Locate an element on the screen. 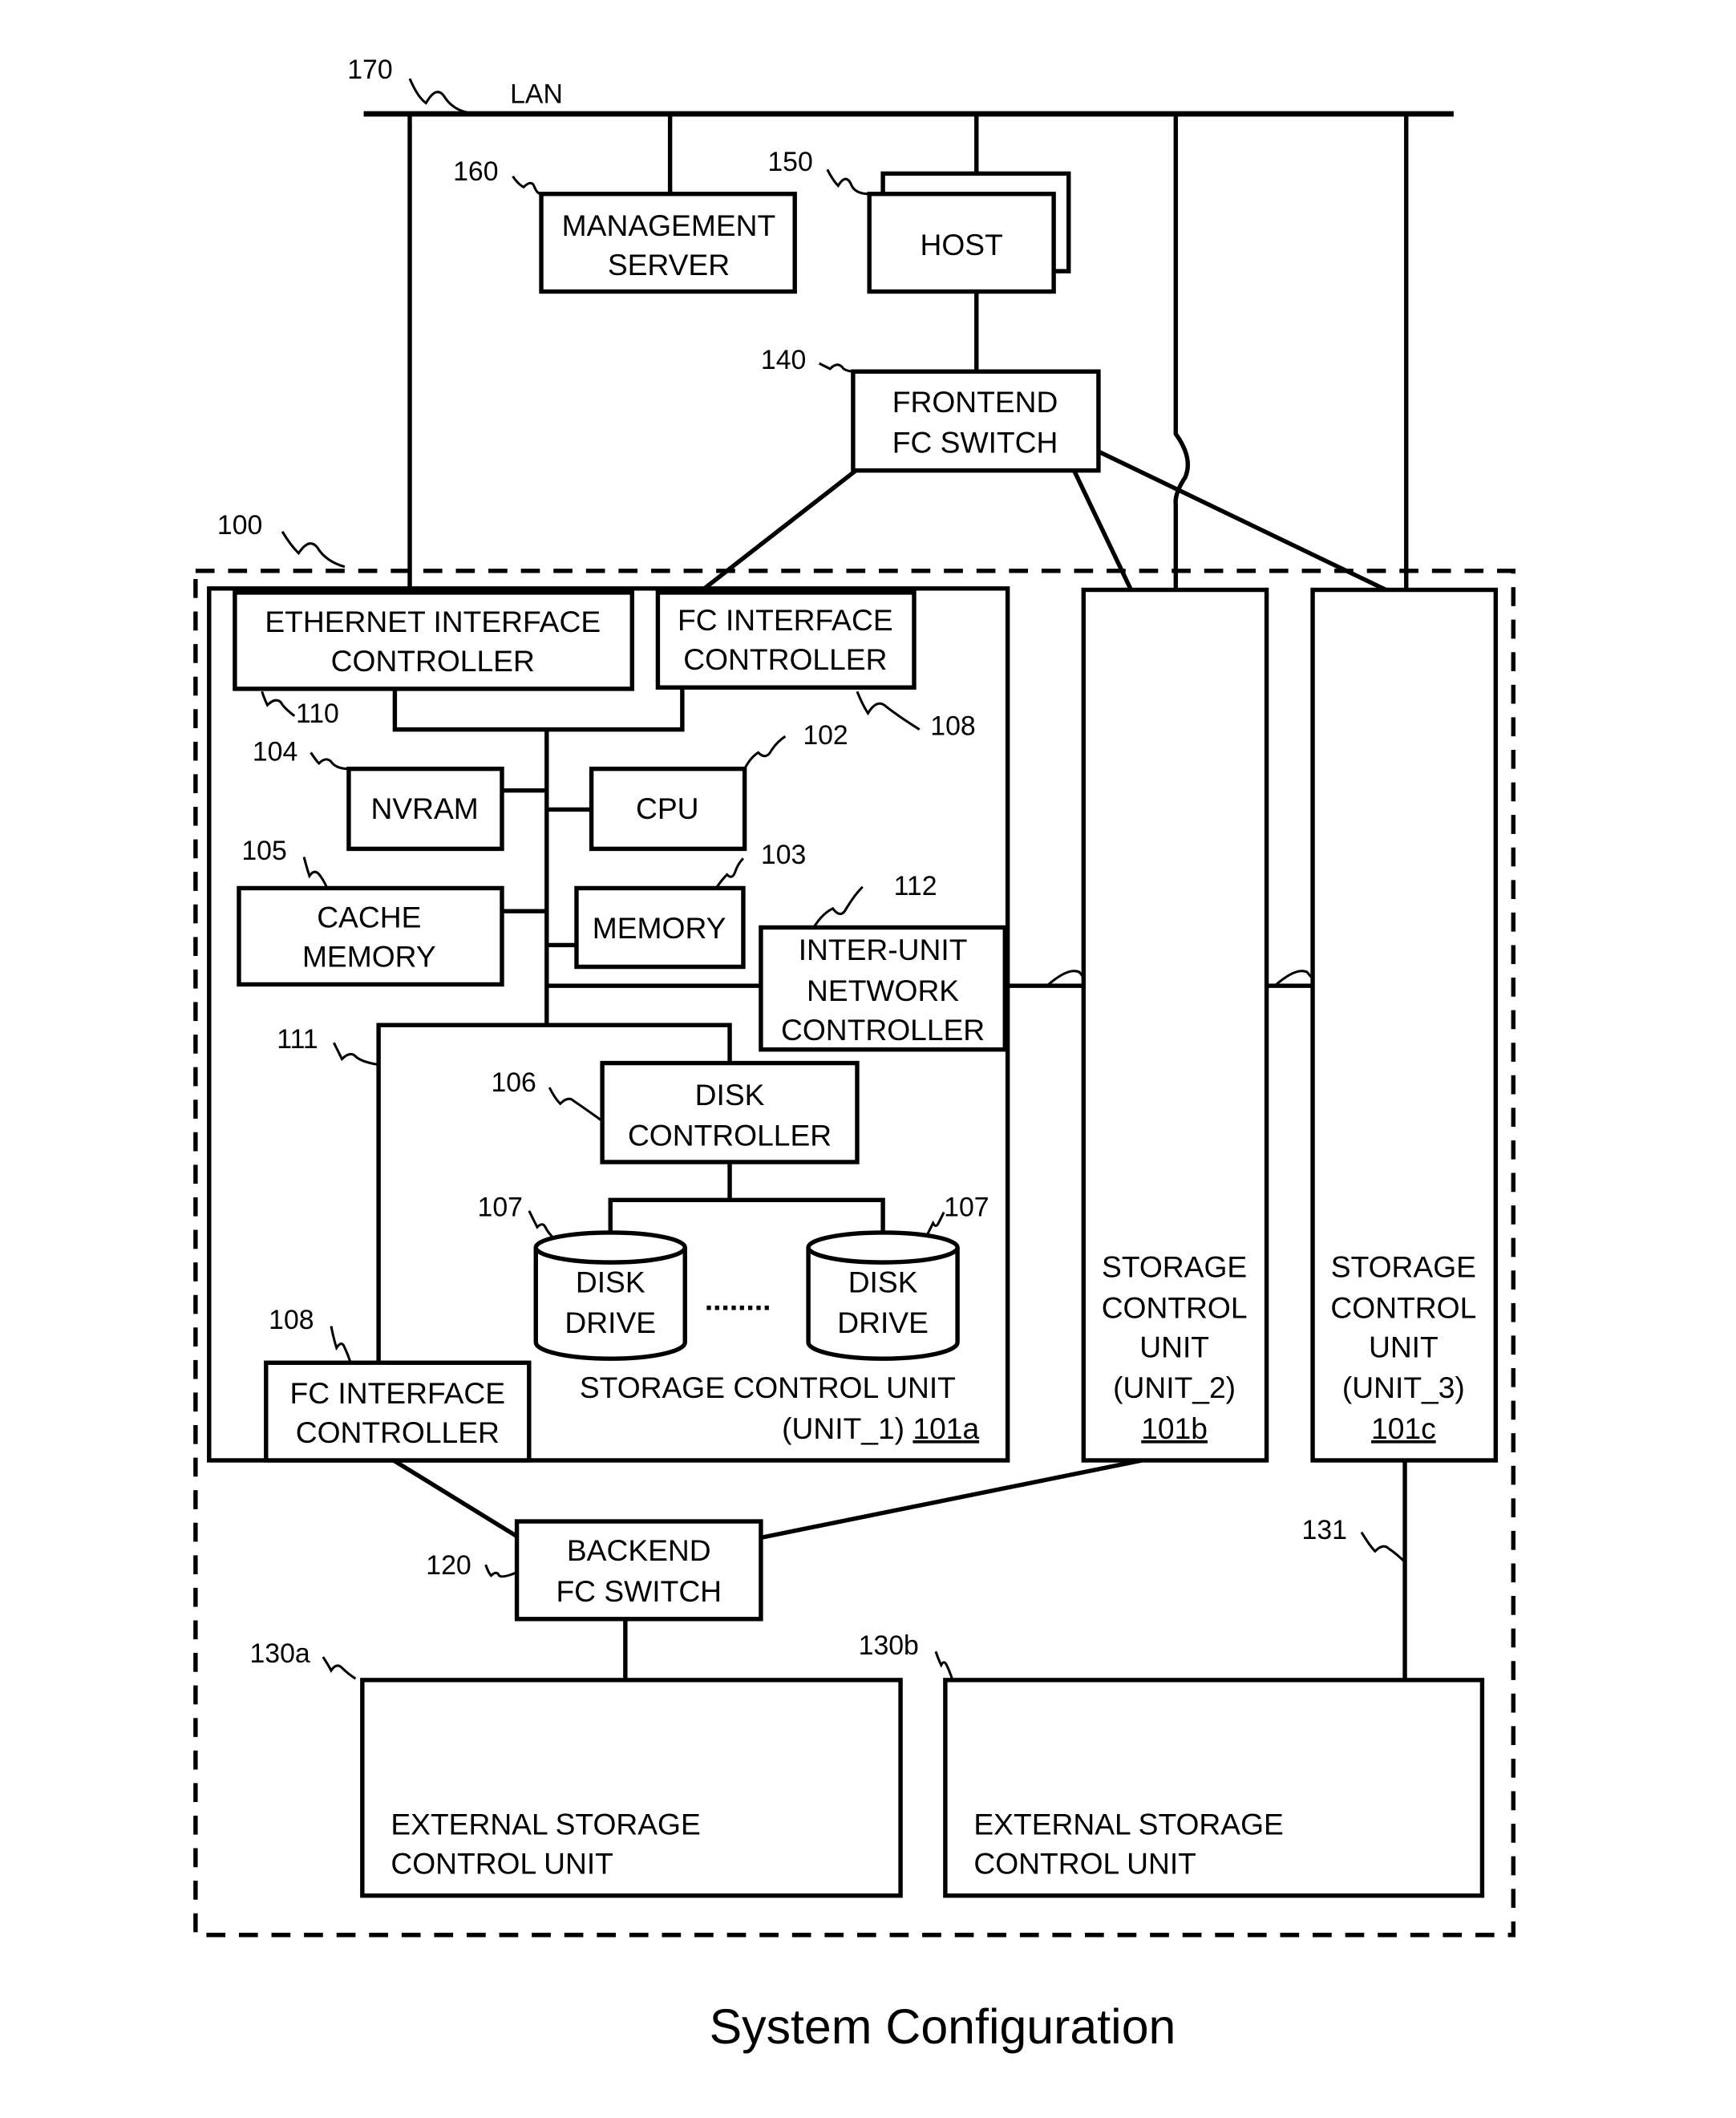 The height and width of the screenshot is (2118, 1736). ethernet-if-line1: ETHERNET INTERFACE is located at coordinates (433, 621).